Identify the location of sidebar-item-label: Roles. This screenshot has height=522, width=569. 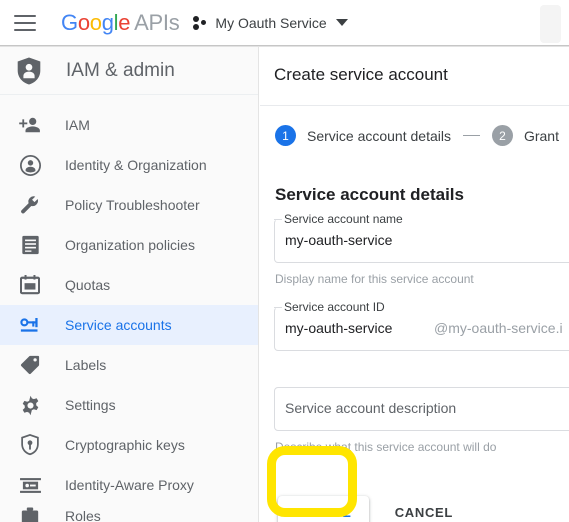
(83, 515).